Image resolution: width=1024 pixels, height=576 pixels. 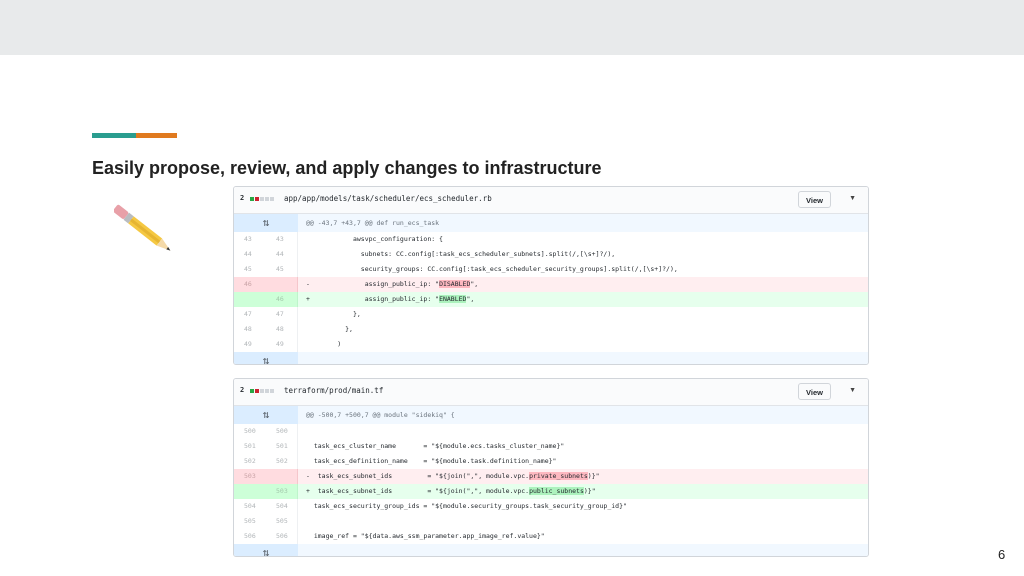 I want to click on new-line-number: 504, so click(x=282, y=506).